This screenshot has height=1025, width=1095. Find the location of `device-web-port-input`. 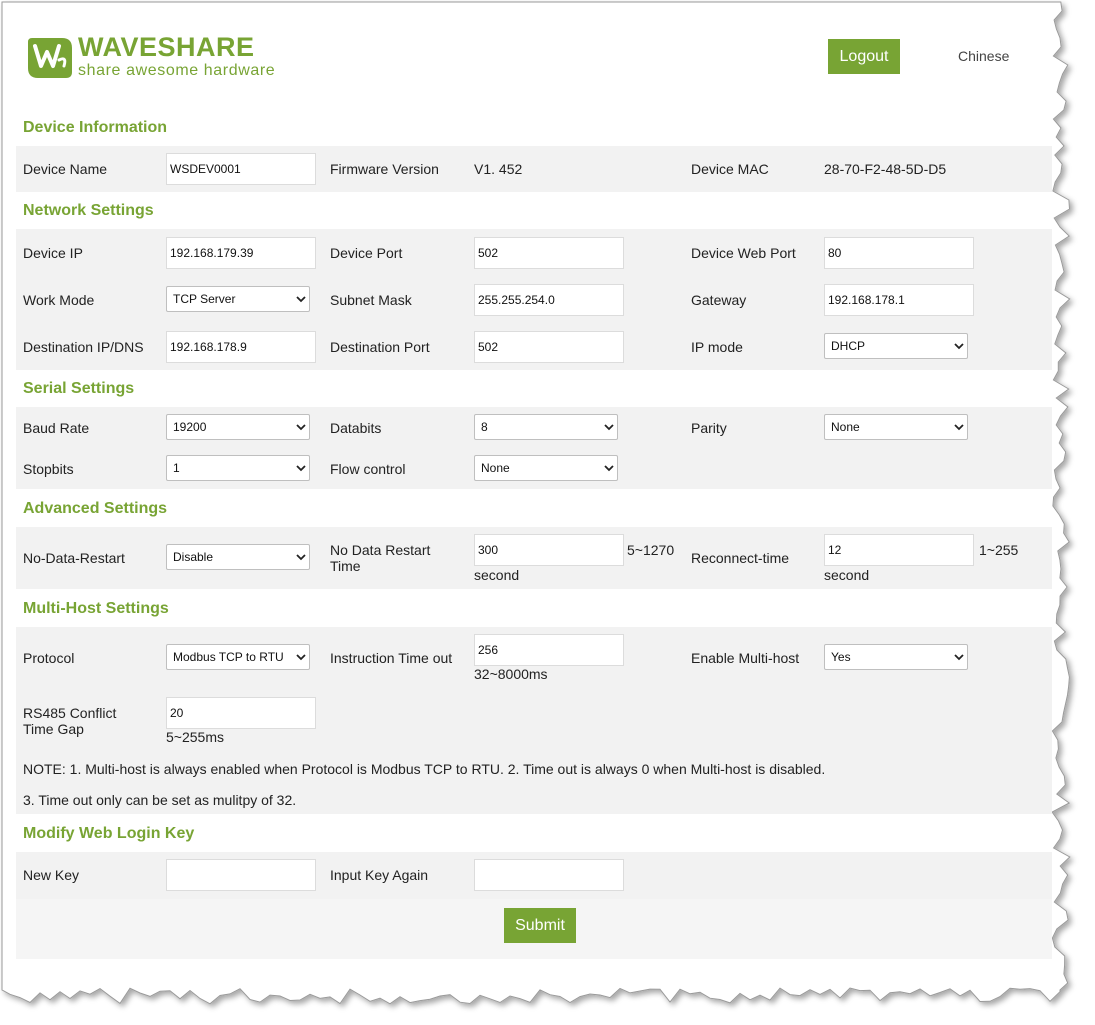

device-web-port-input is located at coordinates (899, 253).